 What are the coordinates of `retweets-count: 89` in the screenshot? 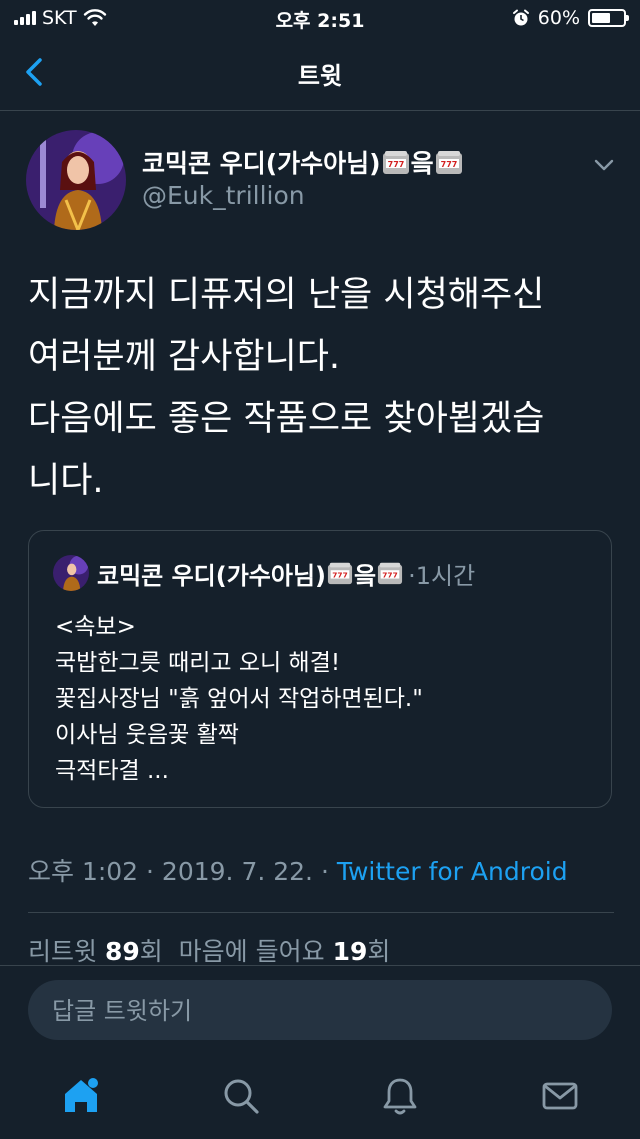 It's located at (122, 951).